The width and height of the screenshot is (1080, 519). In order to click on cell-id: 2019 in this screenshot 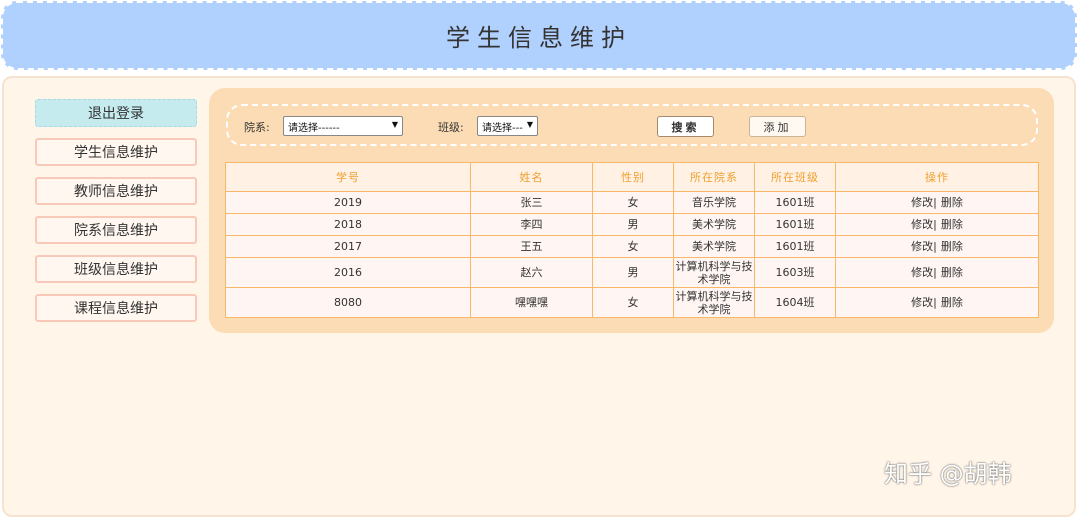, I will do `click(348, 202)`.